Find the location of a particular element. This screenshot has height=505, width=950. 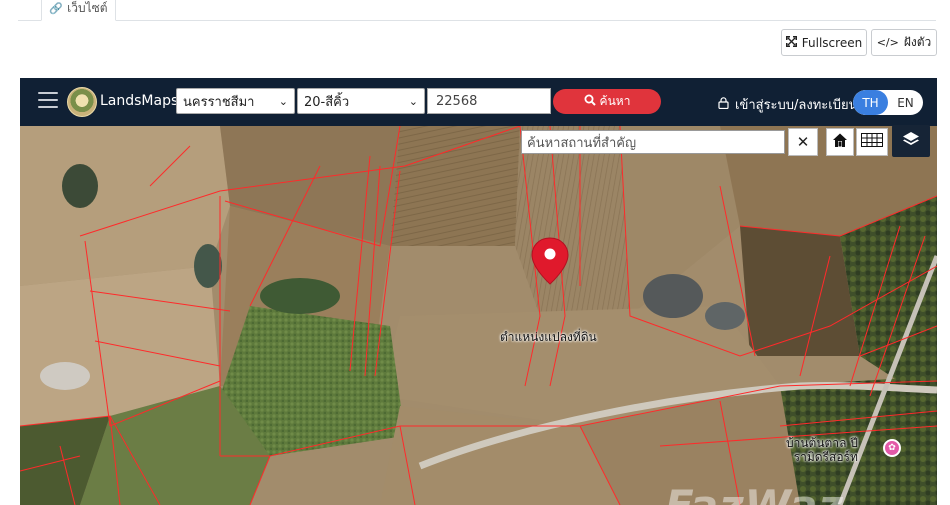

search-icon is located at coordinates (590, 101).